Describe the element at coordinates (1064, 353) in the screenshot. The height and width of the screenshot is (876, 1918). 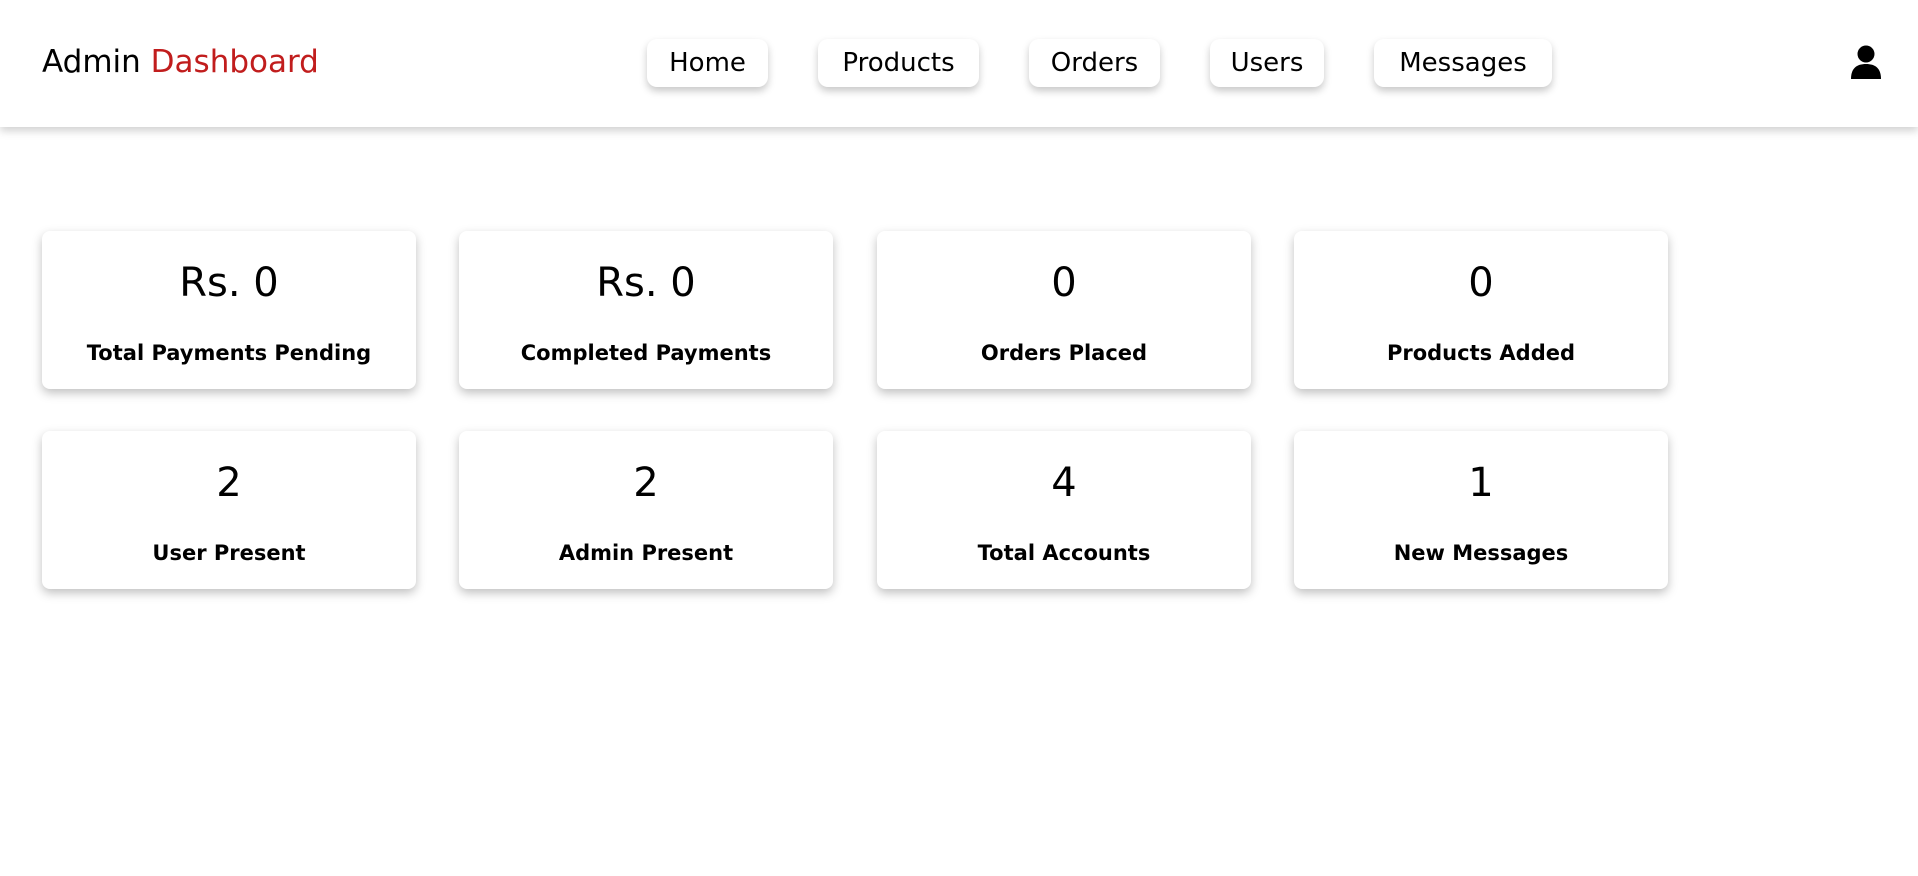
I see `stat-label: Orders Placed` at that location.